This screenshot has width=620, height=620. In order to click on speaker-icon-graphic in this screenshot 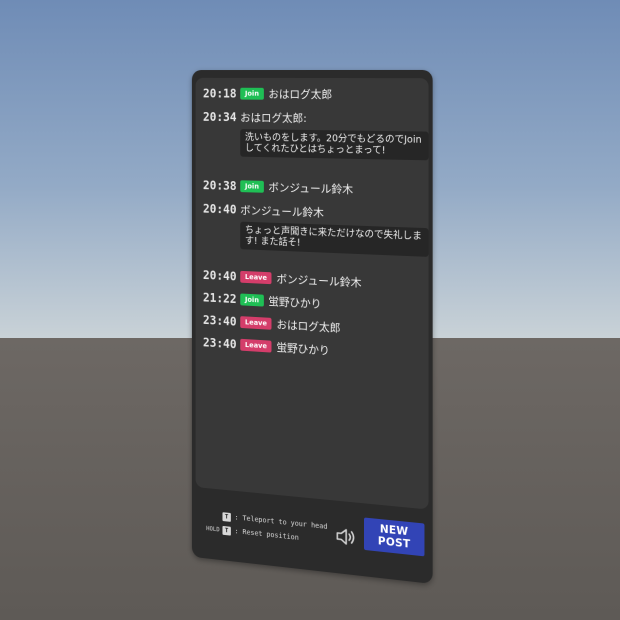, I will do `click(345, 537)`.